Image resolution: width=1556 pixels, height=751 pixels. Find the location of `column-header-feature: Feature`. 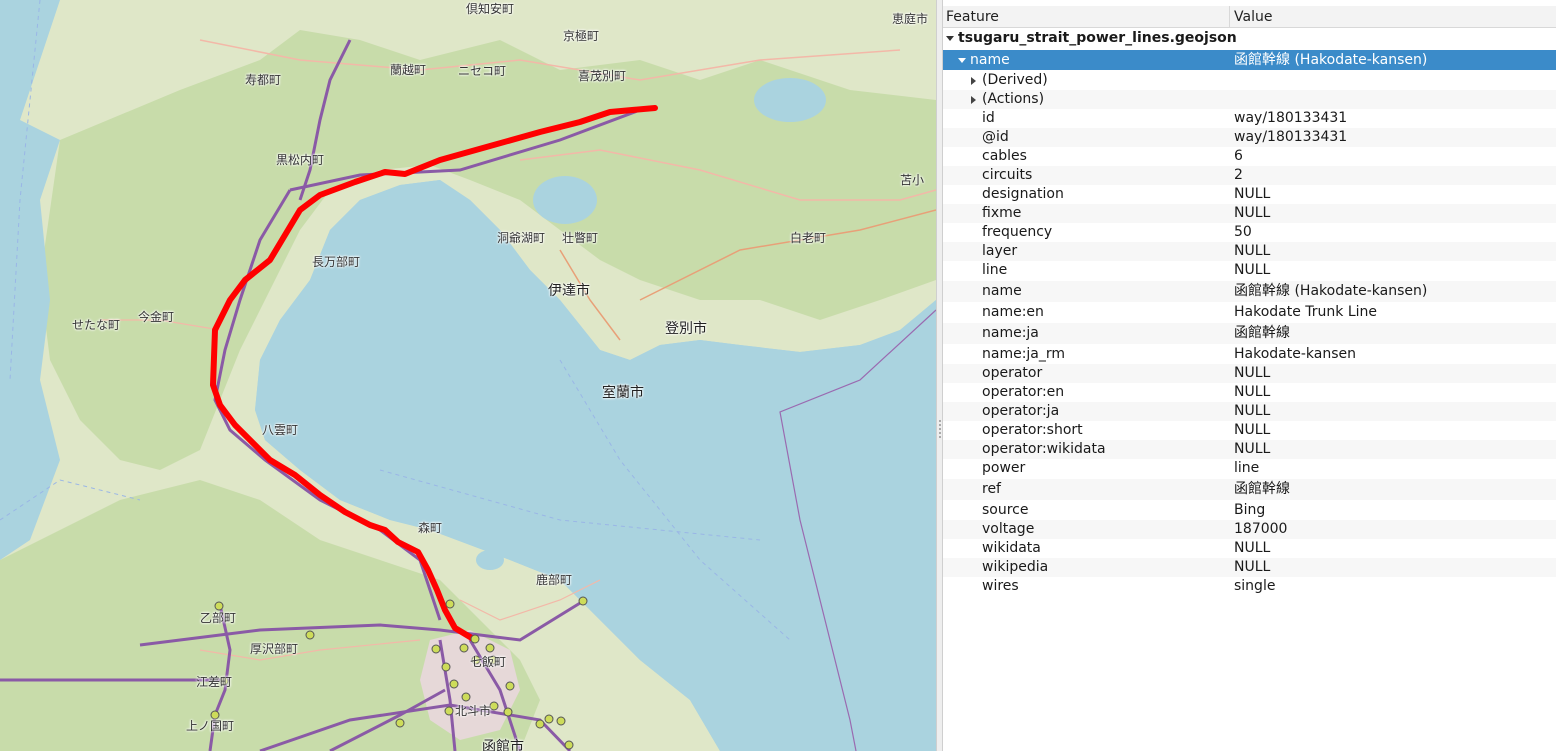

column-header-feature: Feature is located at coordinates (1086, 17).